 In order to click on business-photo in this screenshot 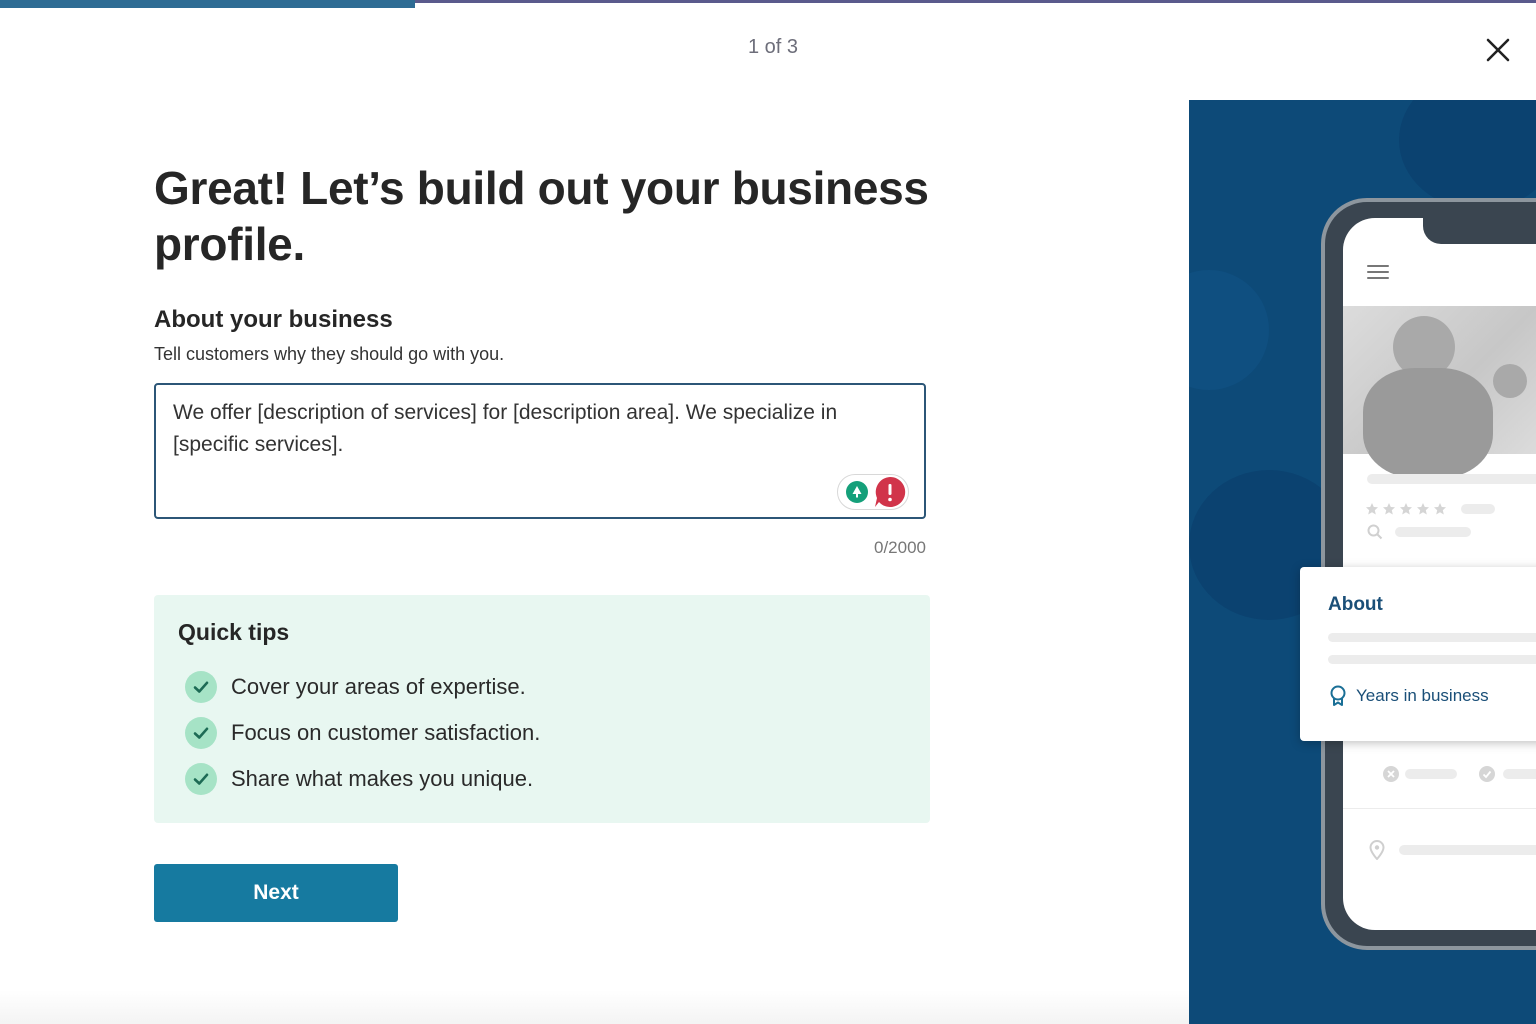, I will do `click(1439, 392)`.